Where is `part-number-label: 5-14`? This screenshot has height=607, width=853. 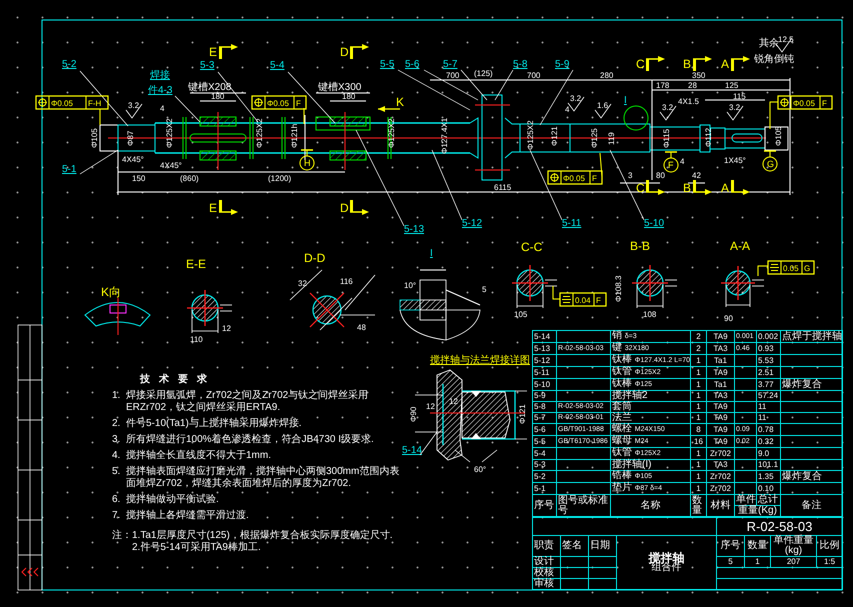
part-number-label: 5-14 is located at coordinates (412, 450).